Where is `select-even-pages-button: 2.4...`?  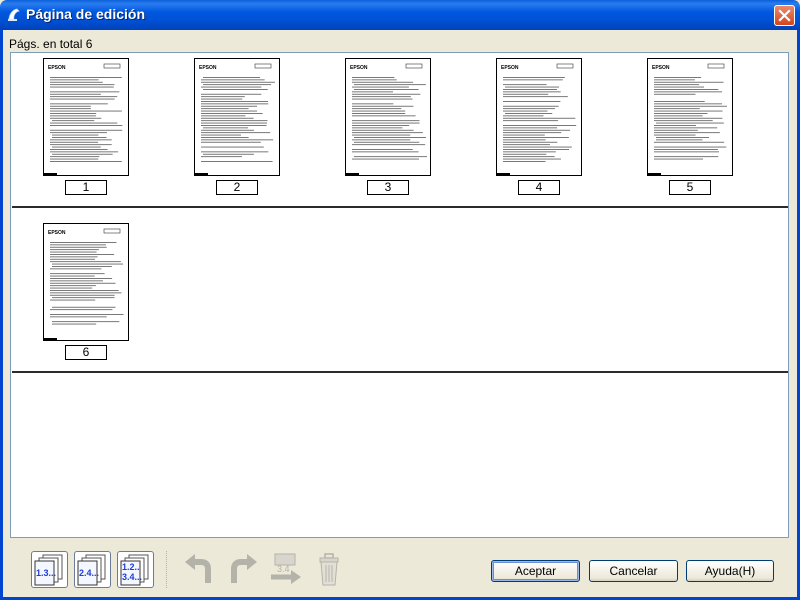
select-even-pages-button: 2.4... is located at coordinates (92, 569).